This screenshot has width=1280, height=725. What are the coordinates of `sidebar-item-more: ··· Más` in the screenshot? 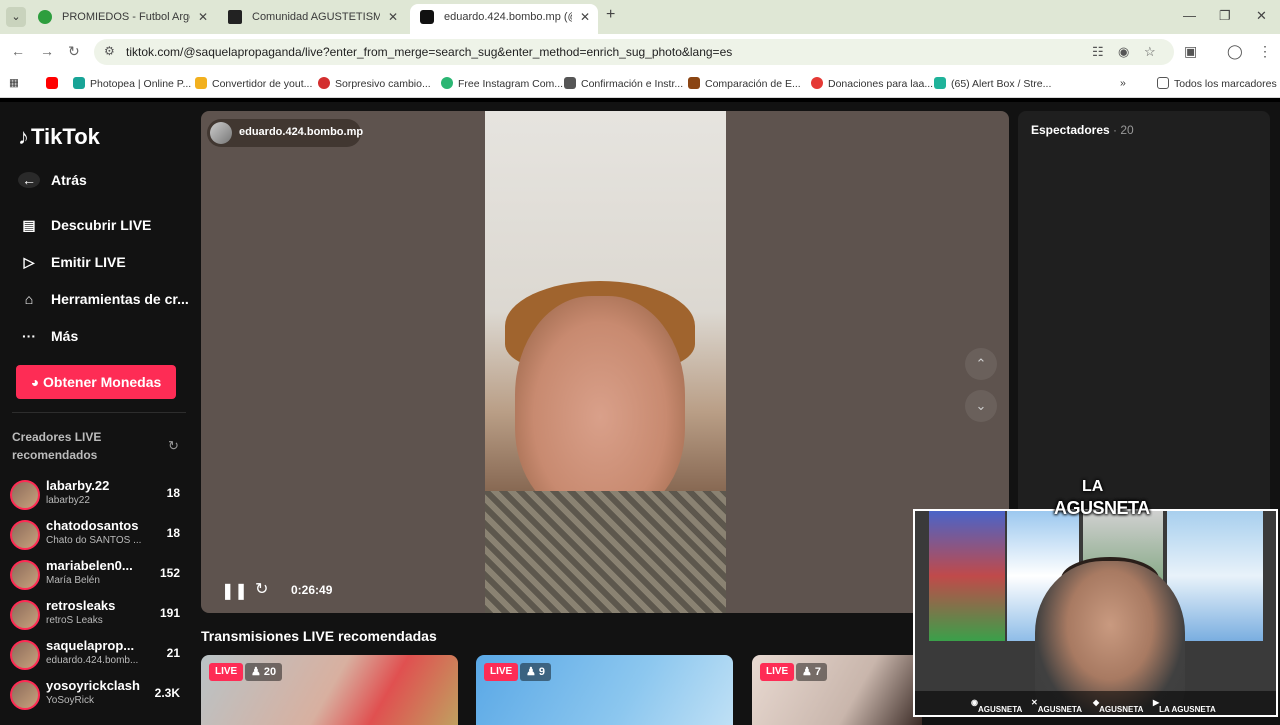 It's located at (48, 336).